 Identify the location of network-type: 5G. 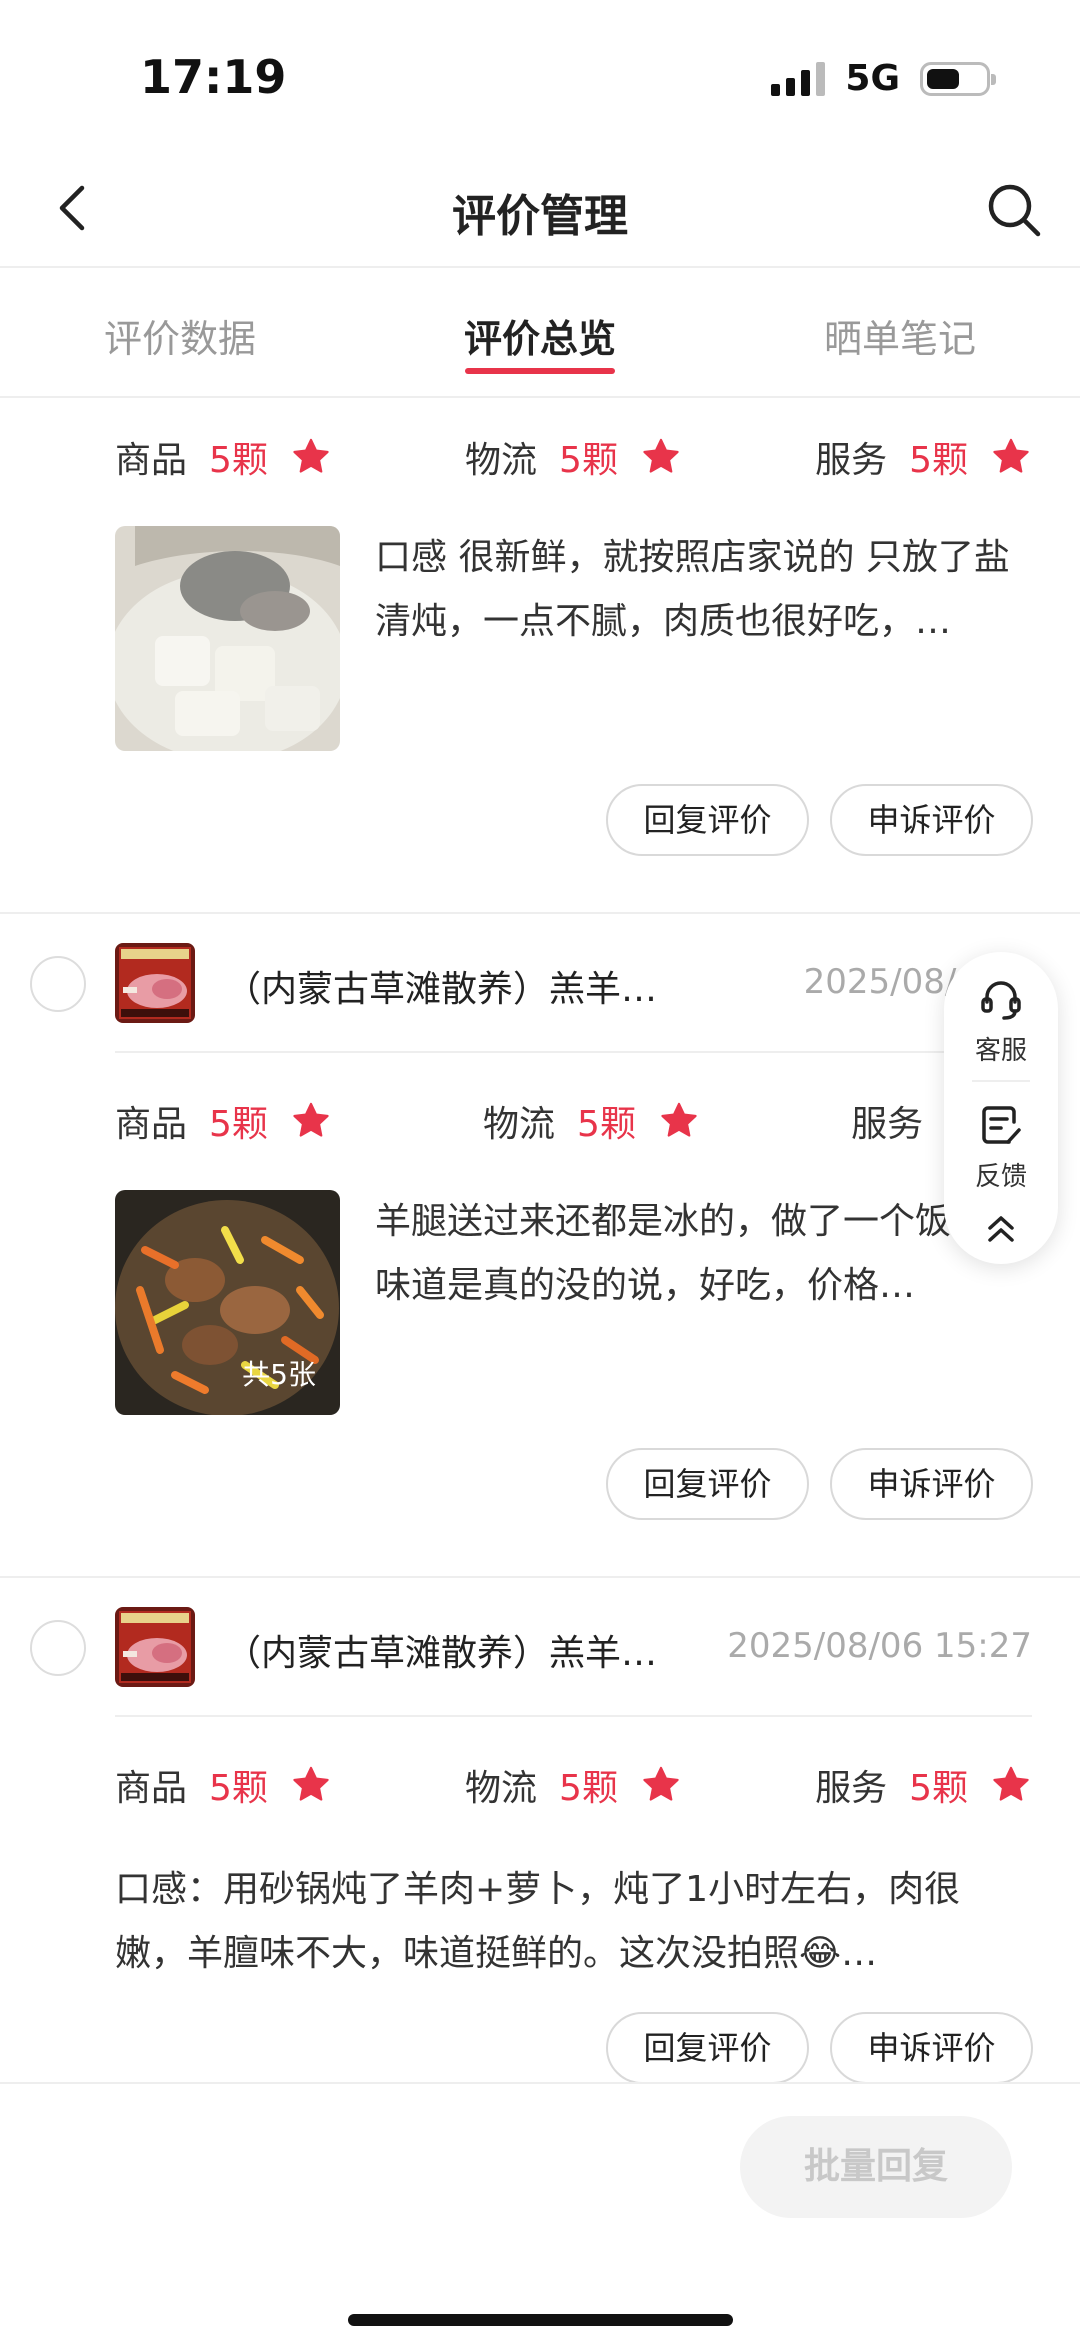
(872, 78).